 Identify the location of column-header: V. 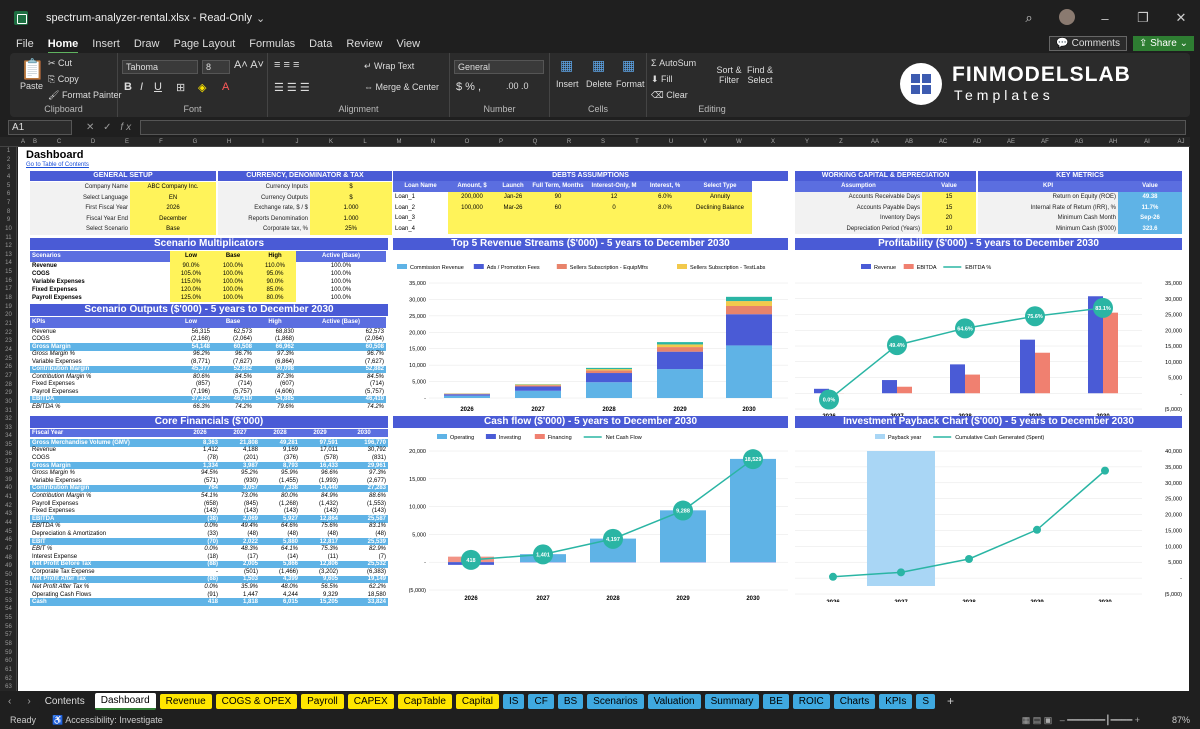
(705, 142).